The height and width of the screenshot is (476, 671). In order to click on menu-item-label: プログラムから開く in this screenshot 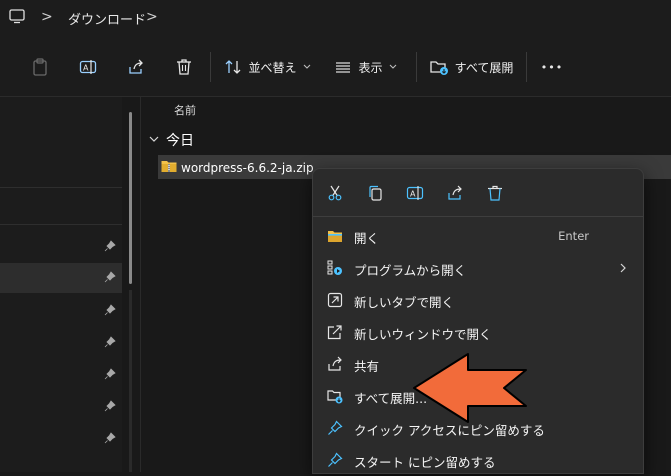, I will do `click(410, 270)`.